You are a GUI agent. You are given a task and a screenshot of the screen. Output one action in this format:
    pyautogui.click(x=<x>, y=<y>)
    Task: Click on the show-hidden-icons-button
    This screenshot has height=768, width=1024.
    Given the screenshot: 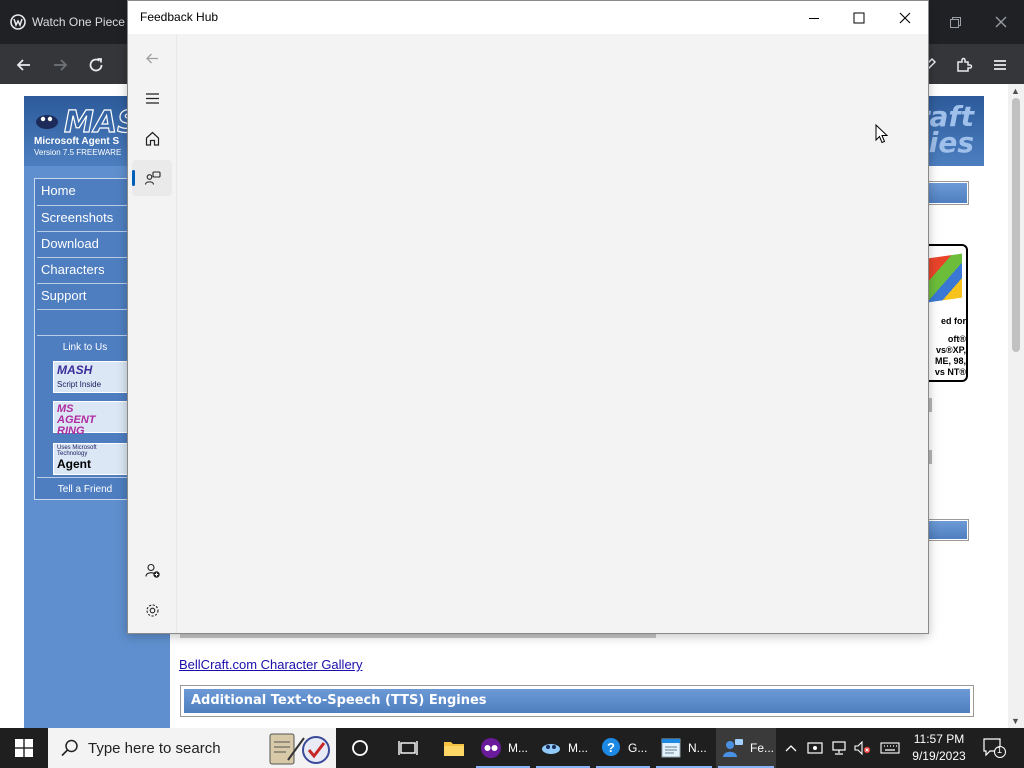 What is the action you would take?
    pyautogui.click(x=791, y=748)
    